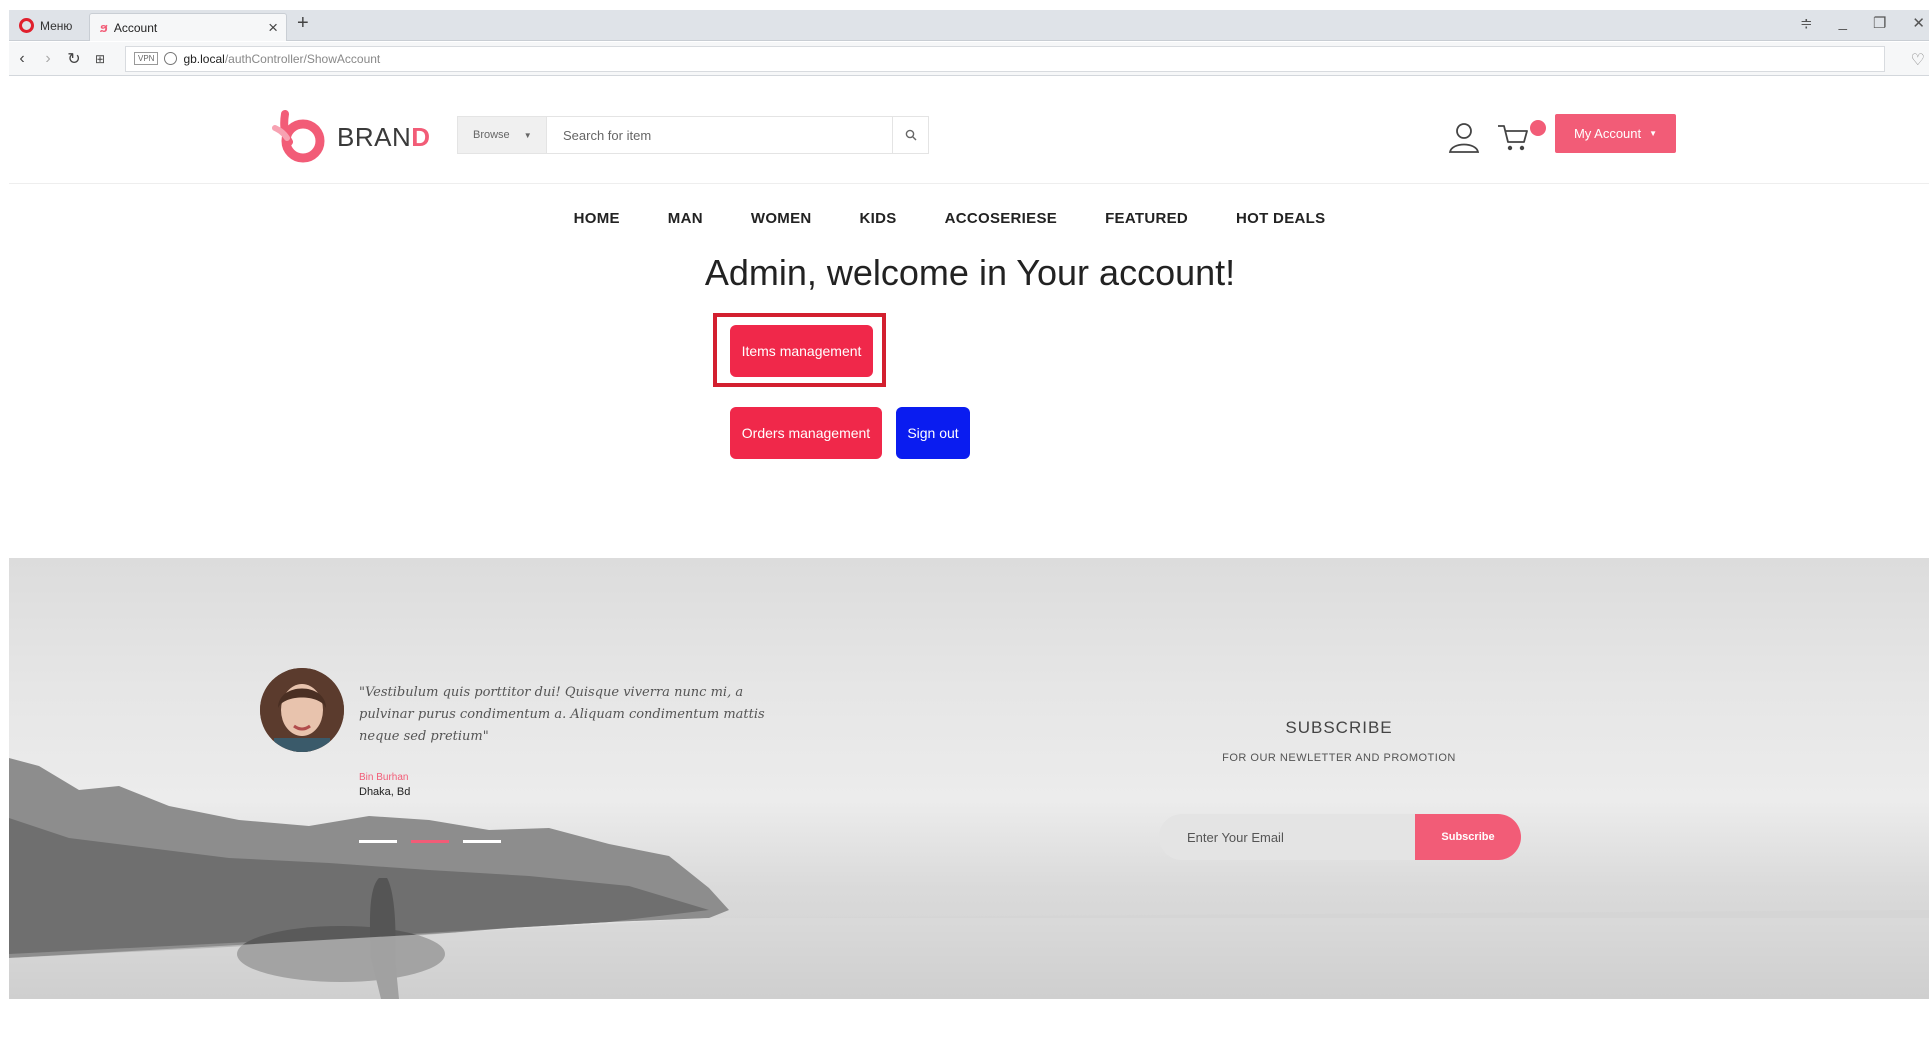 This screenshot has width=1929, height=1053. What do you see at coordinates (1879, 23) in the screenshot?
I see `restore-icon: ❐` at bounding box center [1879, 23].